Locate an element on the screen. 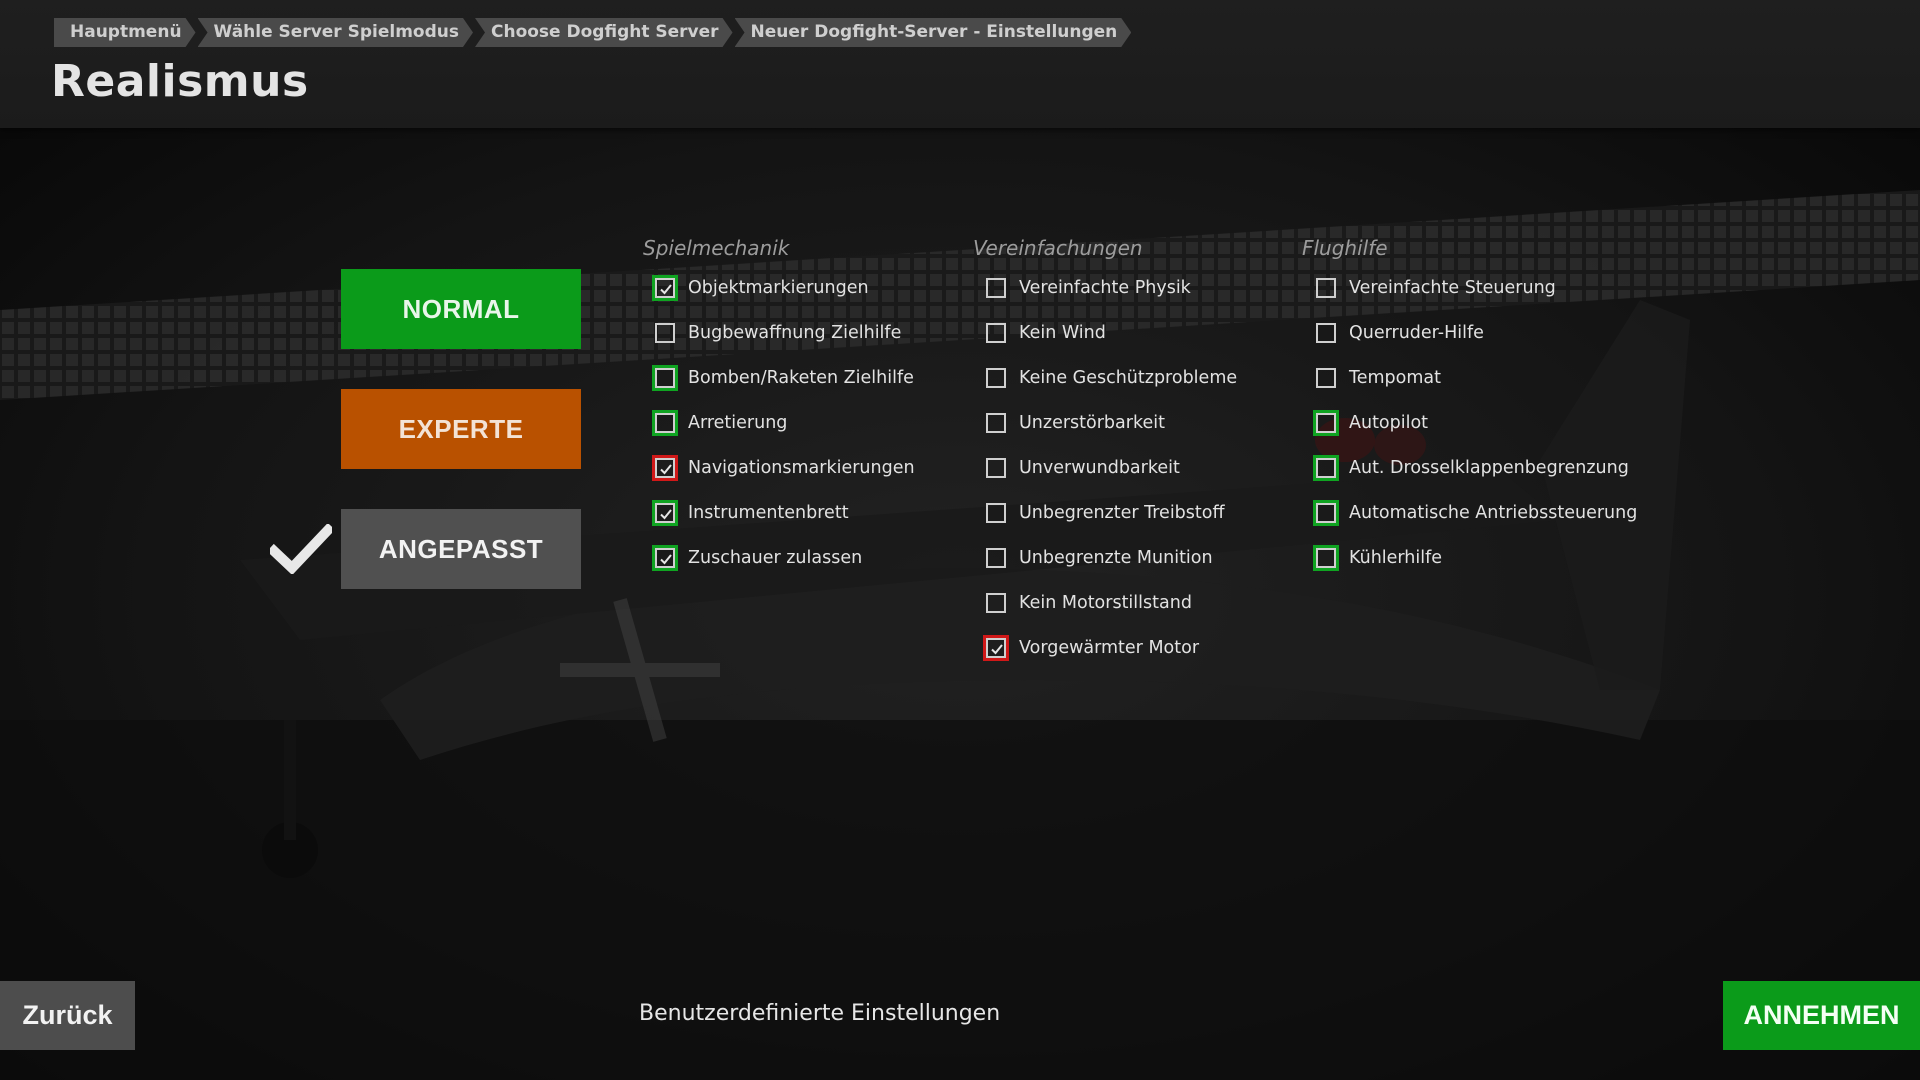 This screenshot has height=1080, width=1920. option-checkbox-row: Kein Wind is located at coordinates (1046, 333).